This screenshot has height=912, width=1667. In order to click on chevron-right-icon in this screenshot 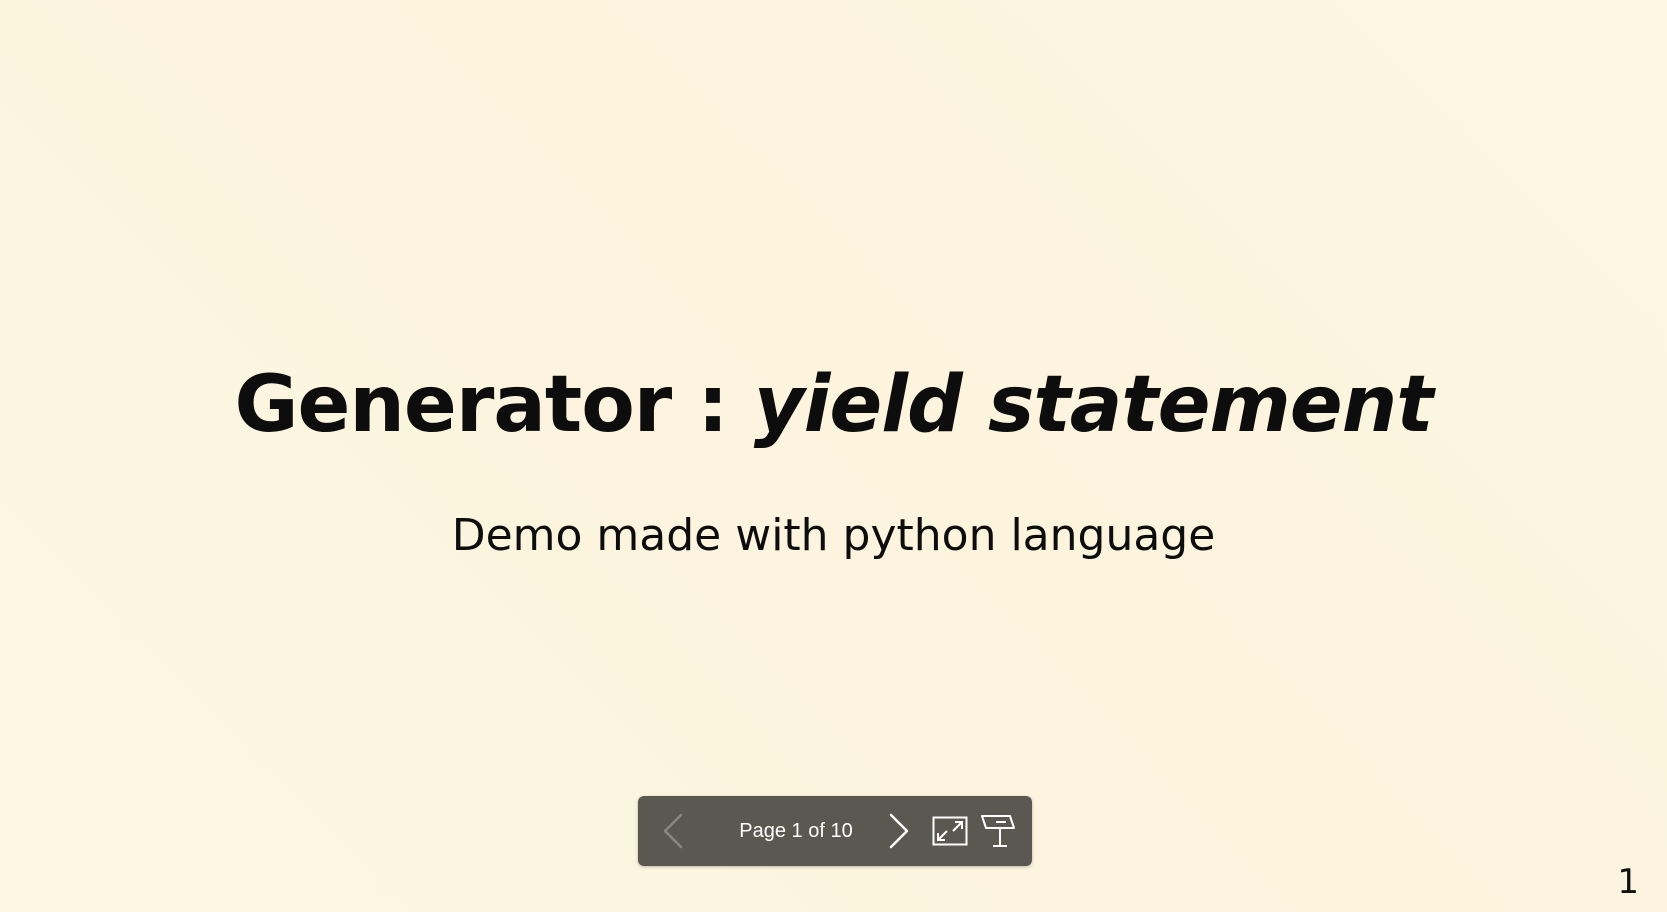, I will do `click(899, 831)`.